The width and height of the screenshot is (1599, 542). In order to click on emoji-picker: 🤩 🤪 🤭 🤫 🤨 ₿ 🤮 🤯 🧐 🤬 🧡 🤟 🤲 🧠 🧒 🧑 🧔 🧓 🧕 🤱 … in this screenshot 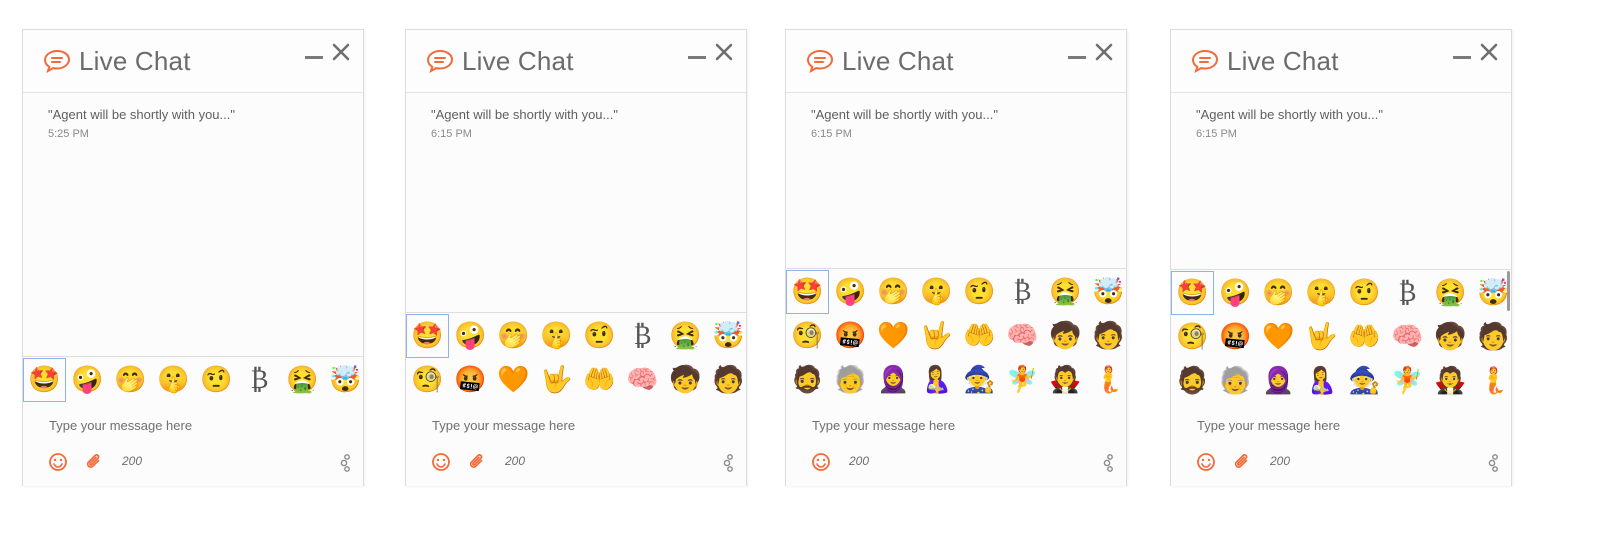, I will do `click(1341, 337)`.